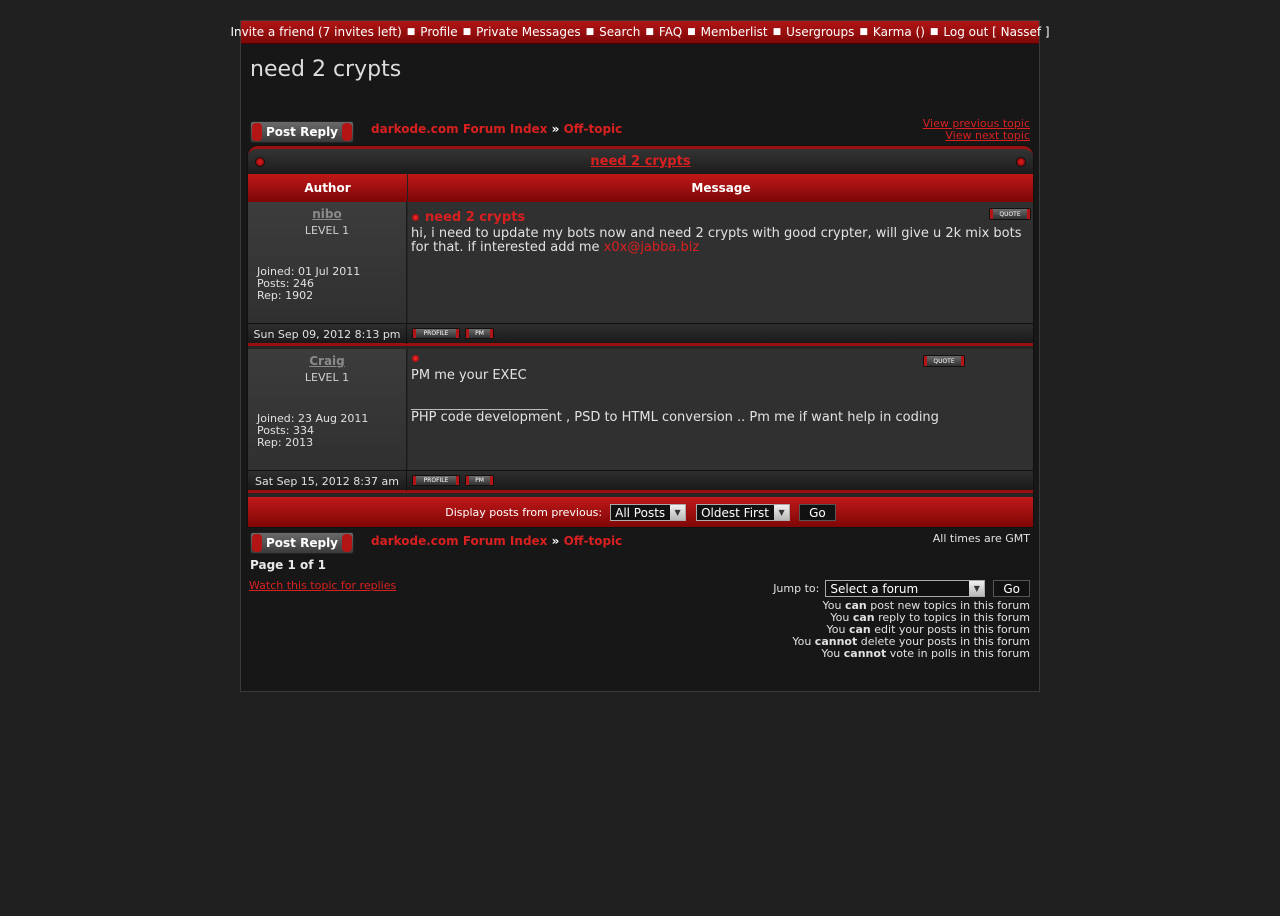 This screenshot has height=916, width=1280. Describe the element at coordinates (981, 538) in the screenshot. I see `timezone-note: All times are GMT` at that location.